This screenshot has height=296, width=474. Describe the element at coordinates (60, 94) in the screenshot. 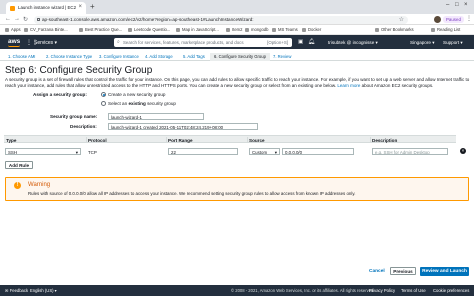

I see `assign-security-group-label: Assign a security group:` at that location.